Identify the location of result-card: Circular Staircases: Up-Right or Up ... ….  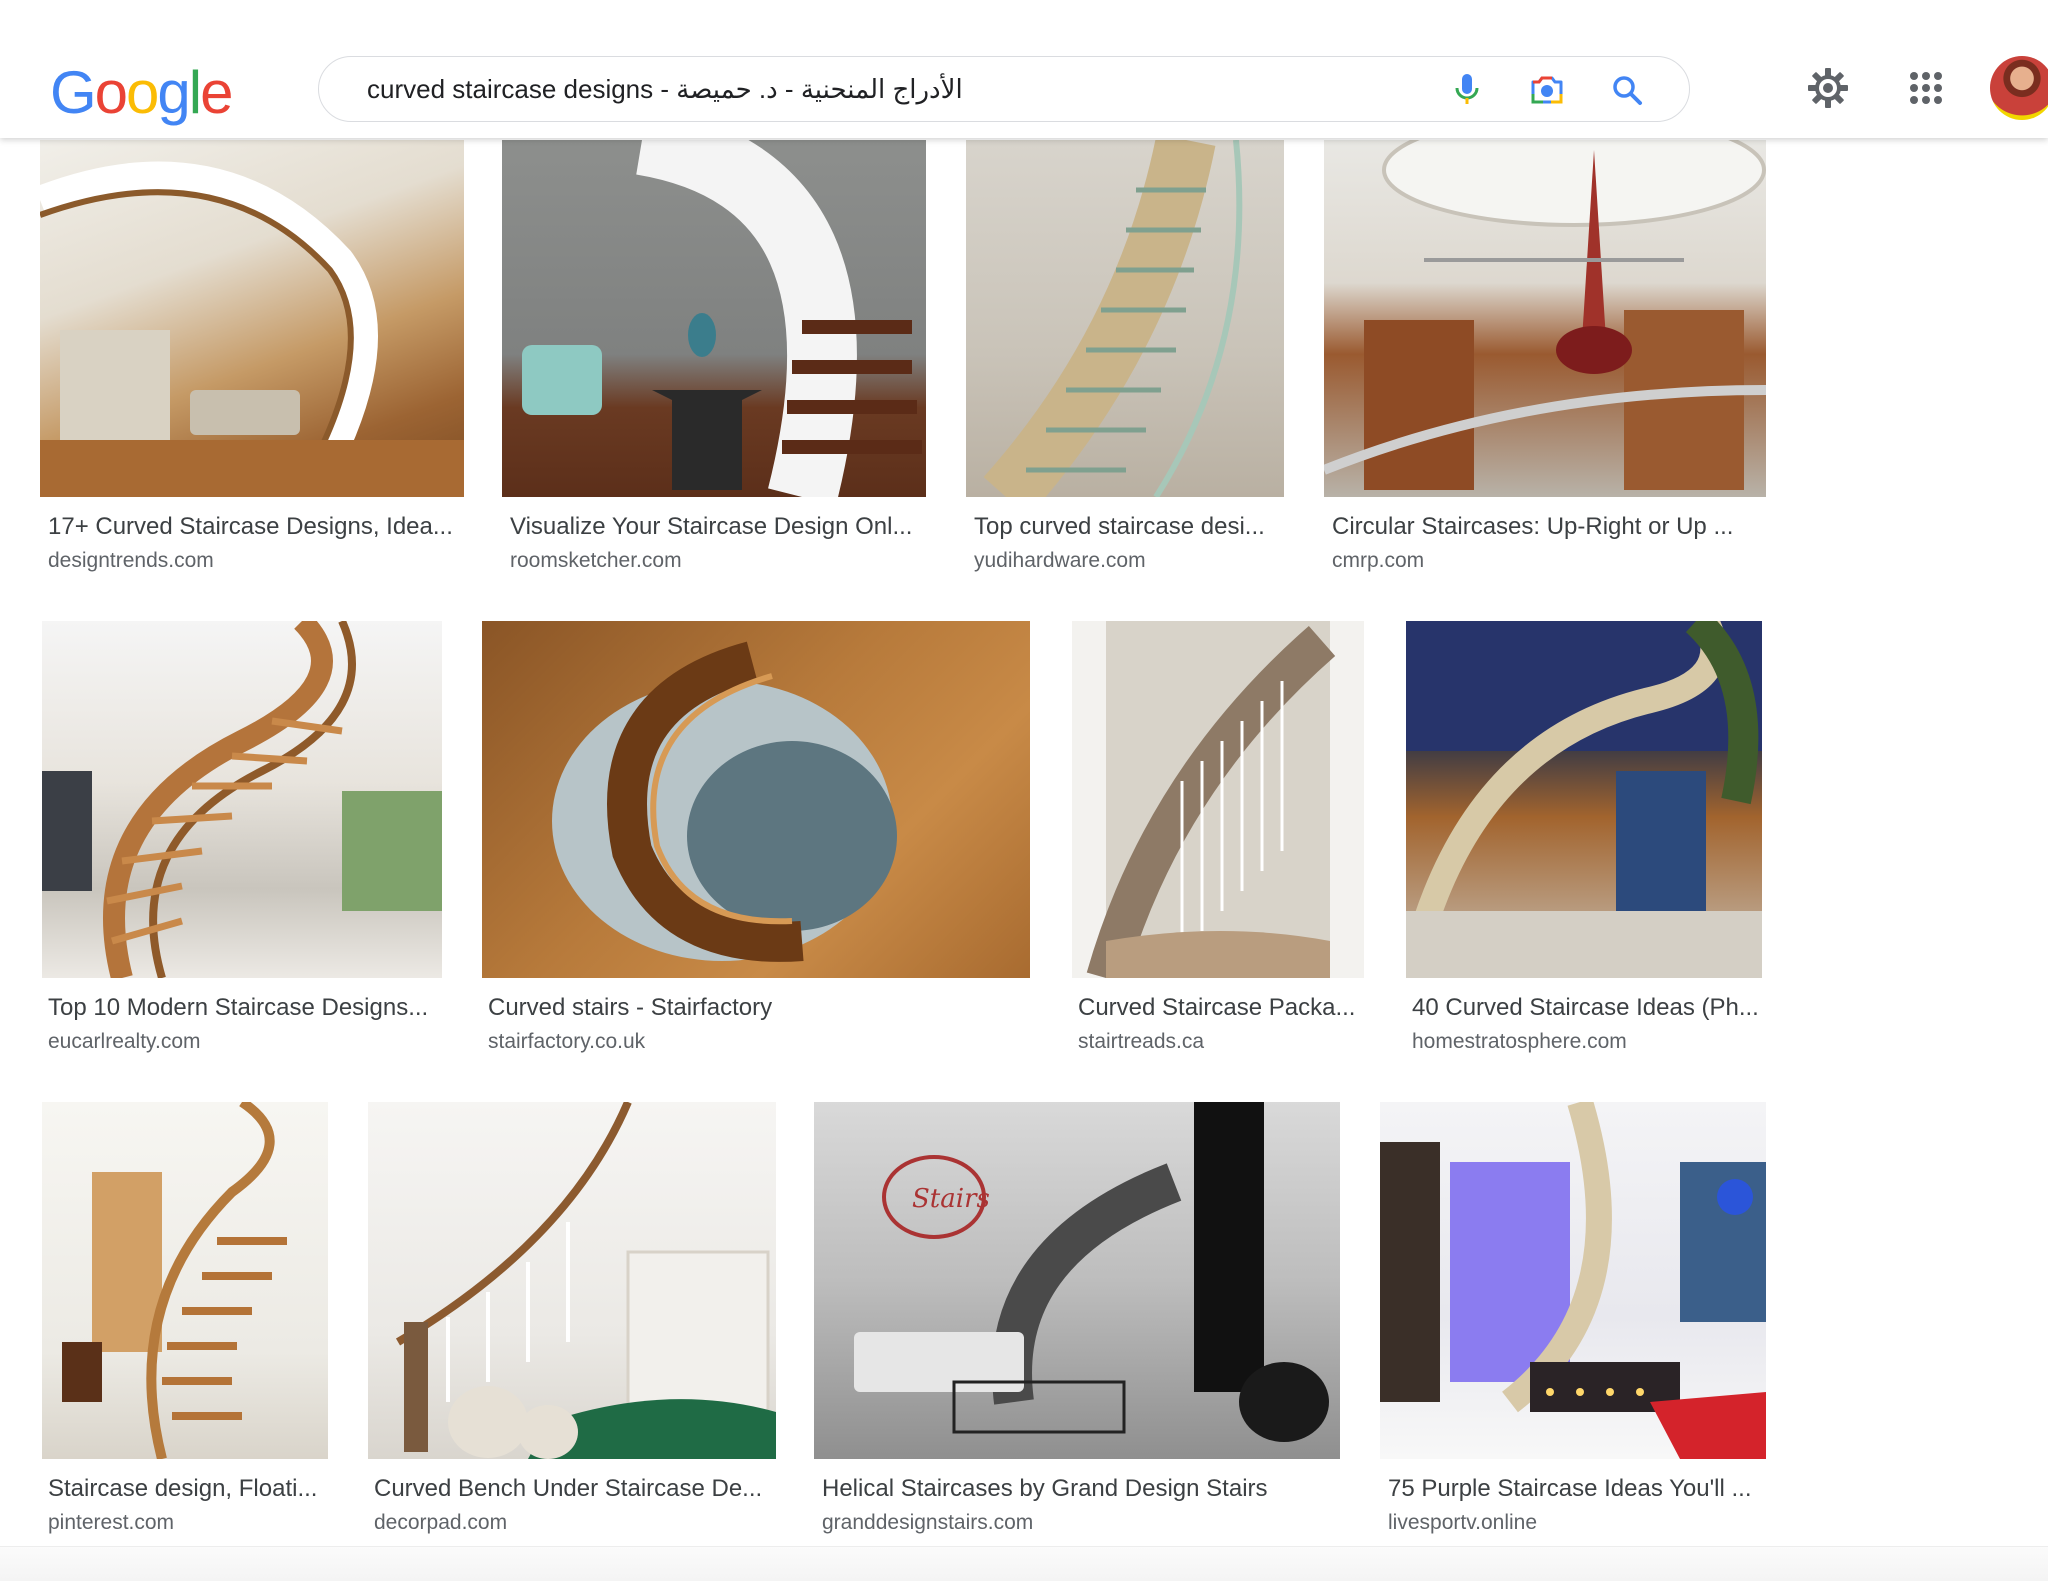
(1545, 360).